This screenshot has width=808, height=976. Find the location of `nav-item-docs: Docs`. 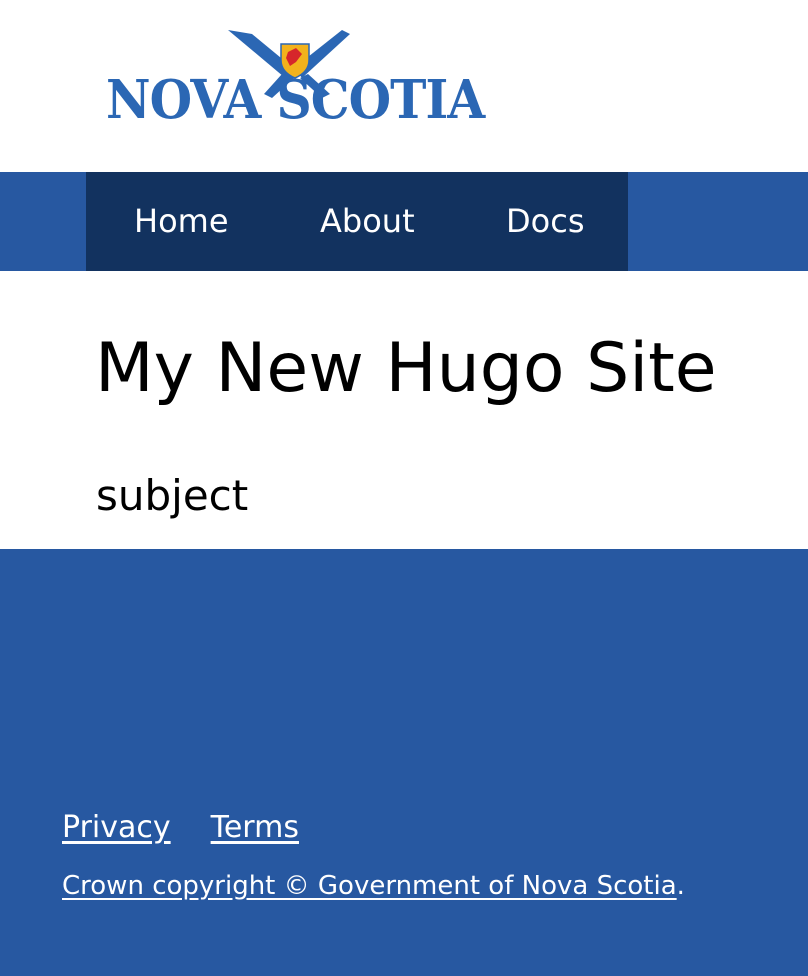

nav-item-docs: Docs is located at coordinates (545, 221).